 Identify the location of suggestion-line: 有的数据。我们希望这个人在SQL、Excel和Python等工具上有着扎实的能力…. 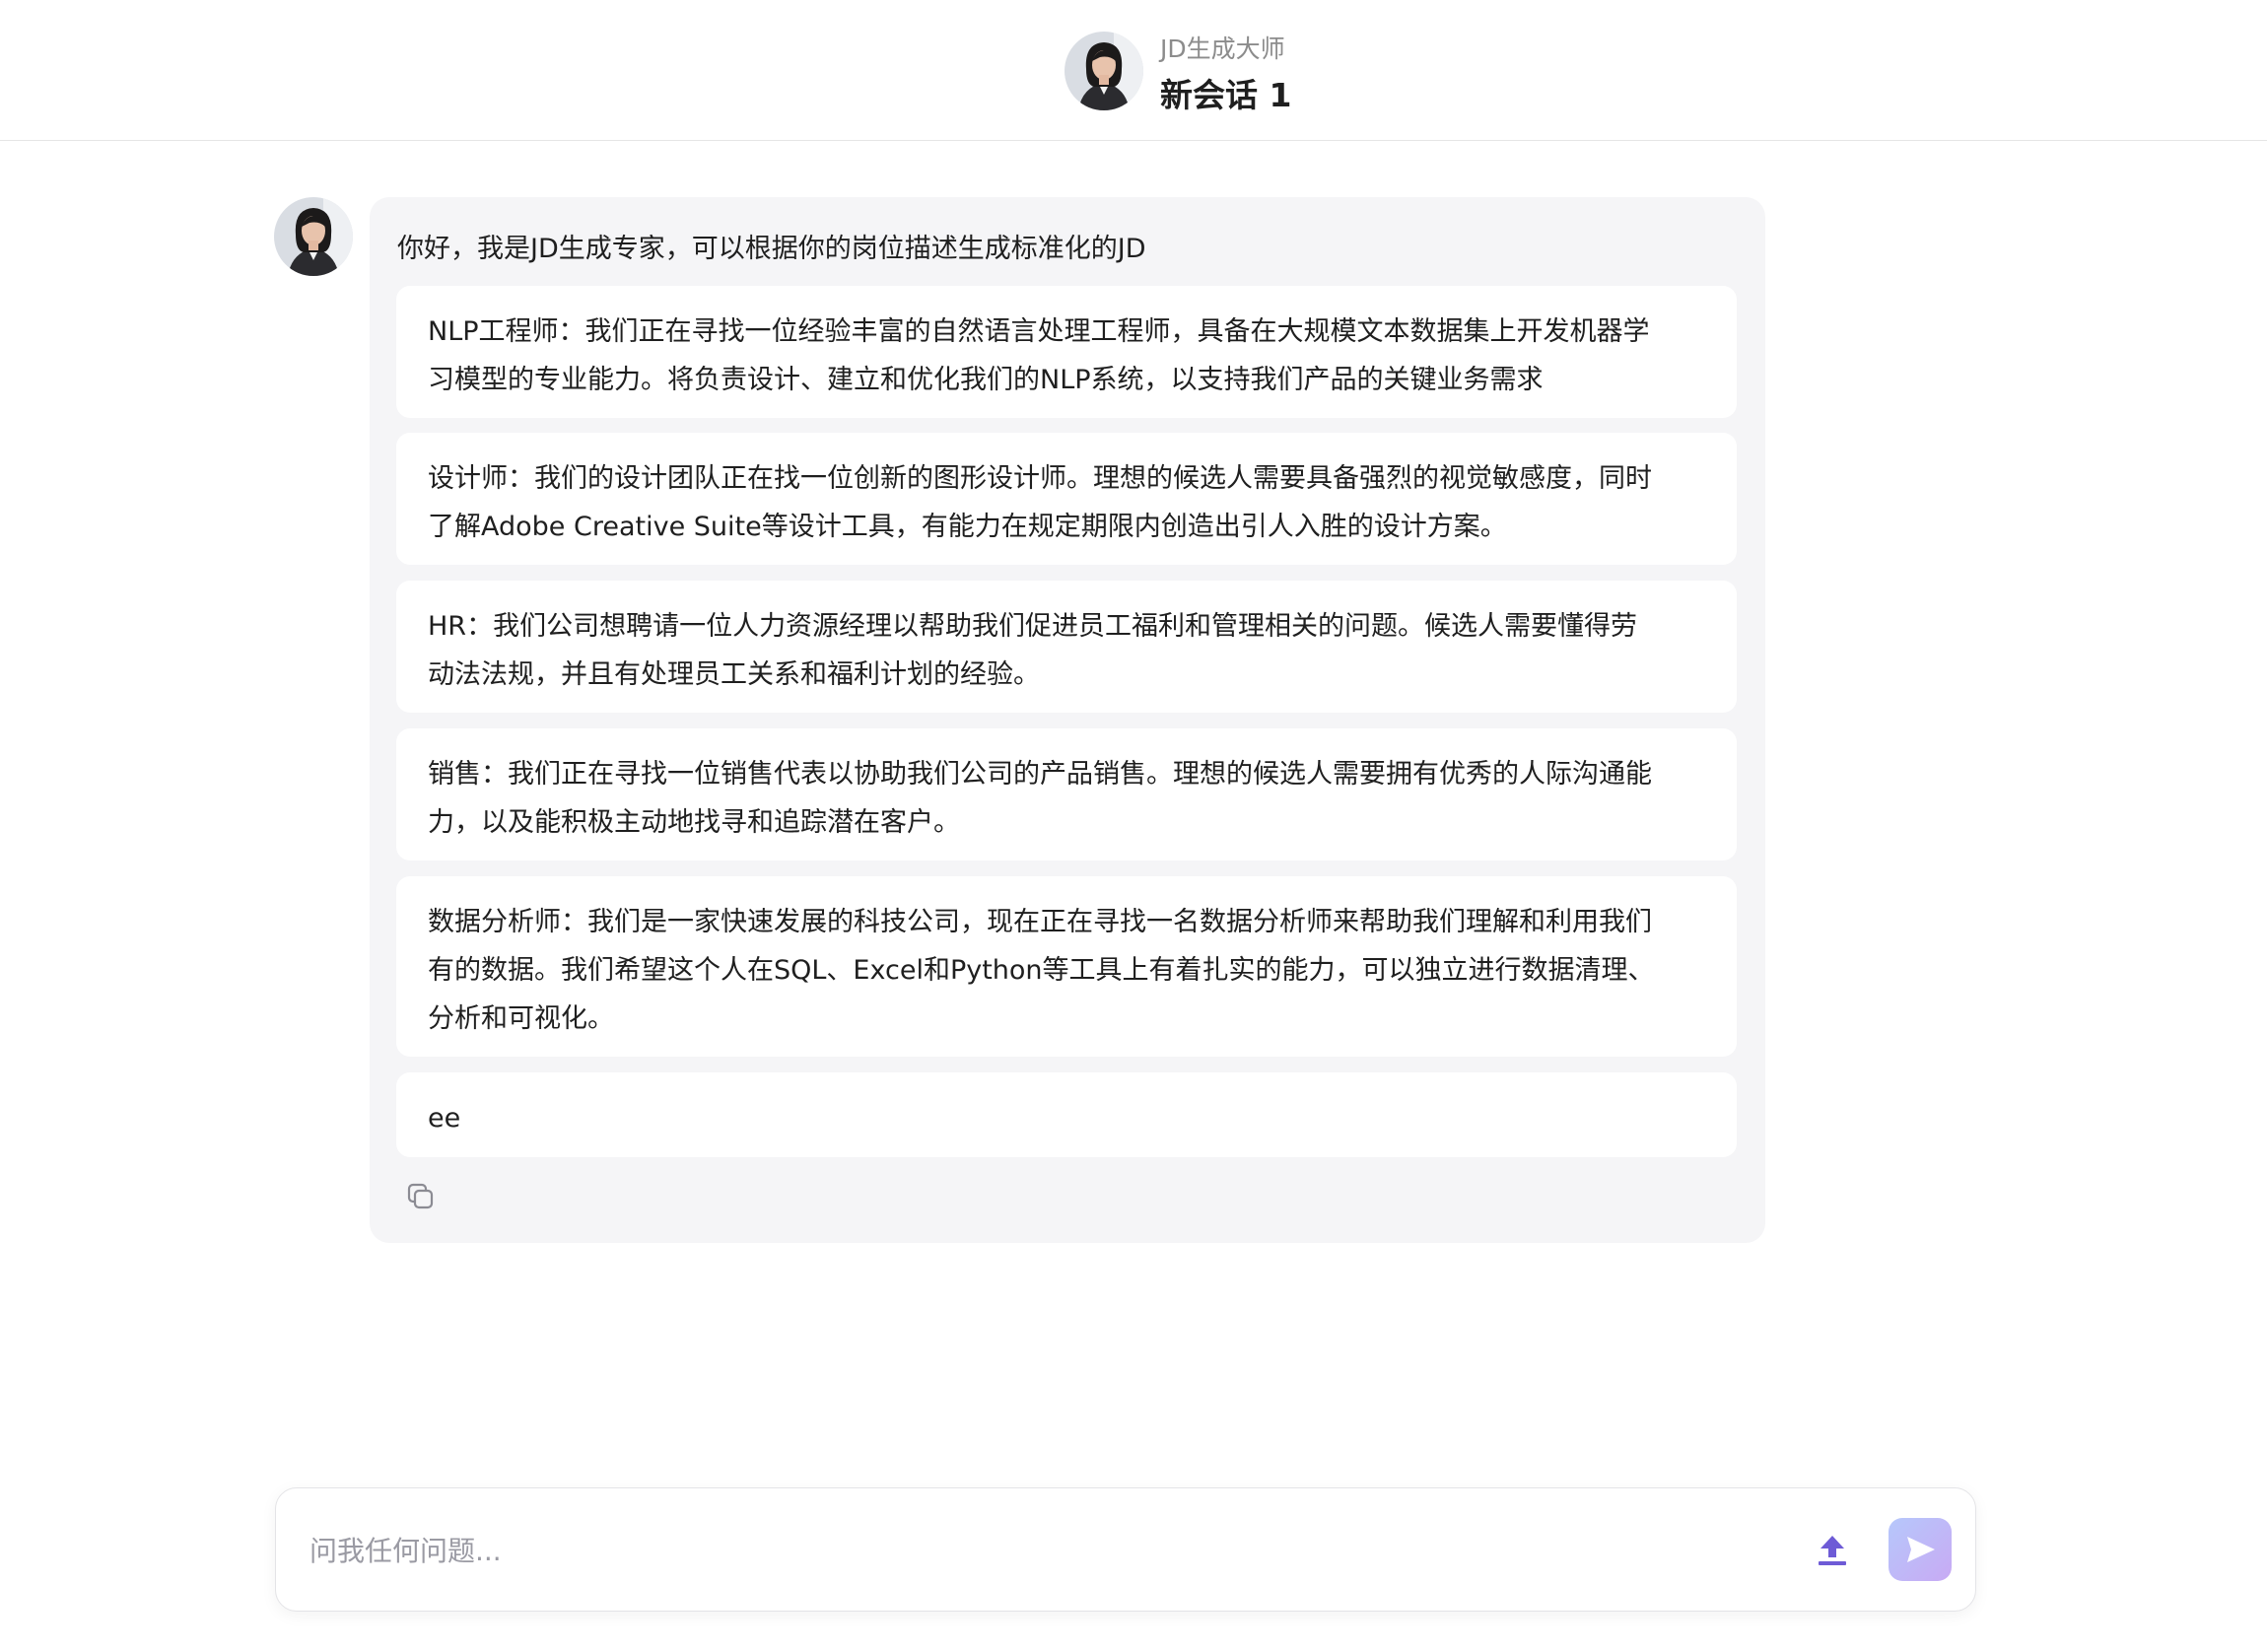
(1041, 970).